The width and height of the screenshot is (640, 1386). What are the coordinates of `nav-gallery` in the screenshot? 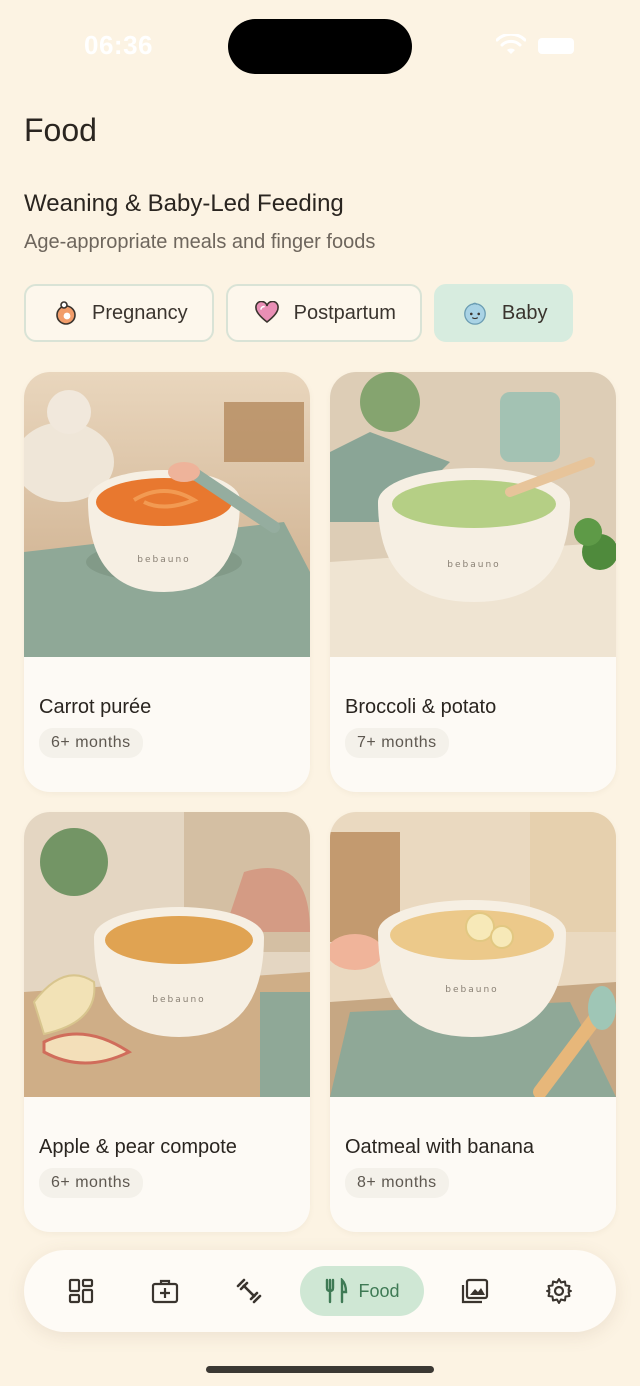 It's located at (475, 1291).